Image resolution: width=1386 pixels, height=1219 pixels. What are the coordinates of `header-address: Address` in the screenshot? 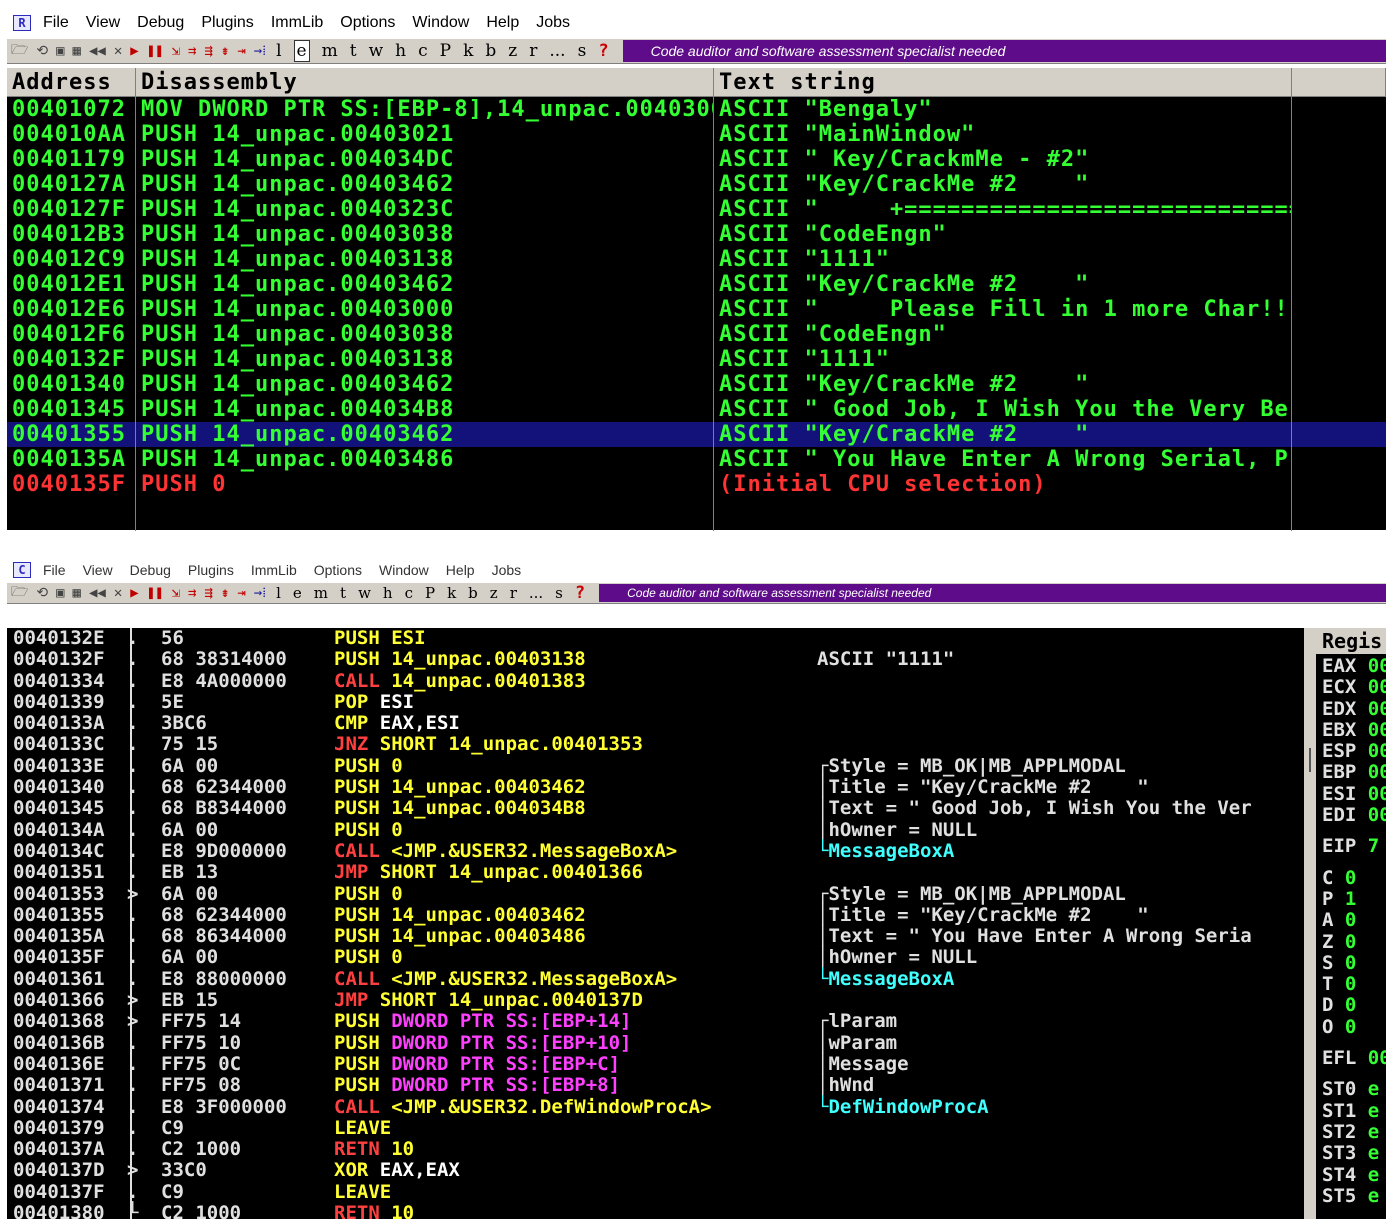 It's located at (71, 82).